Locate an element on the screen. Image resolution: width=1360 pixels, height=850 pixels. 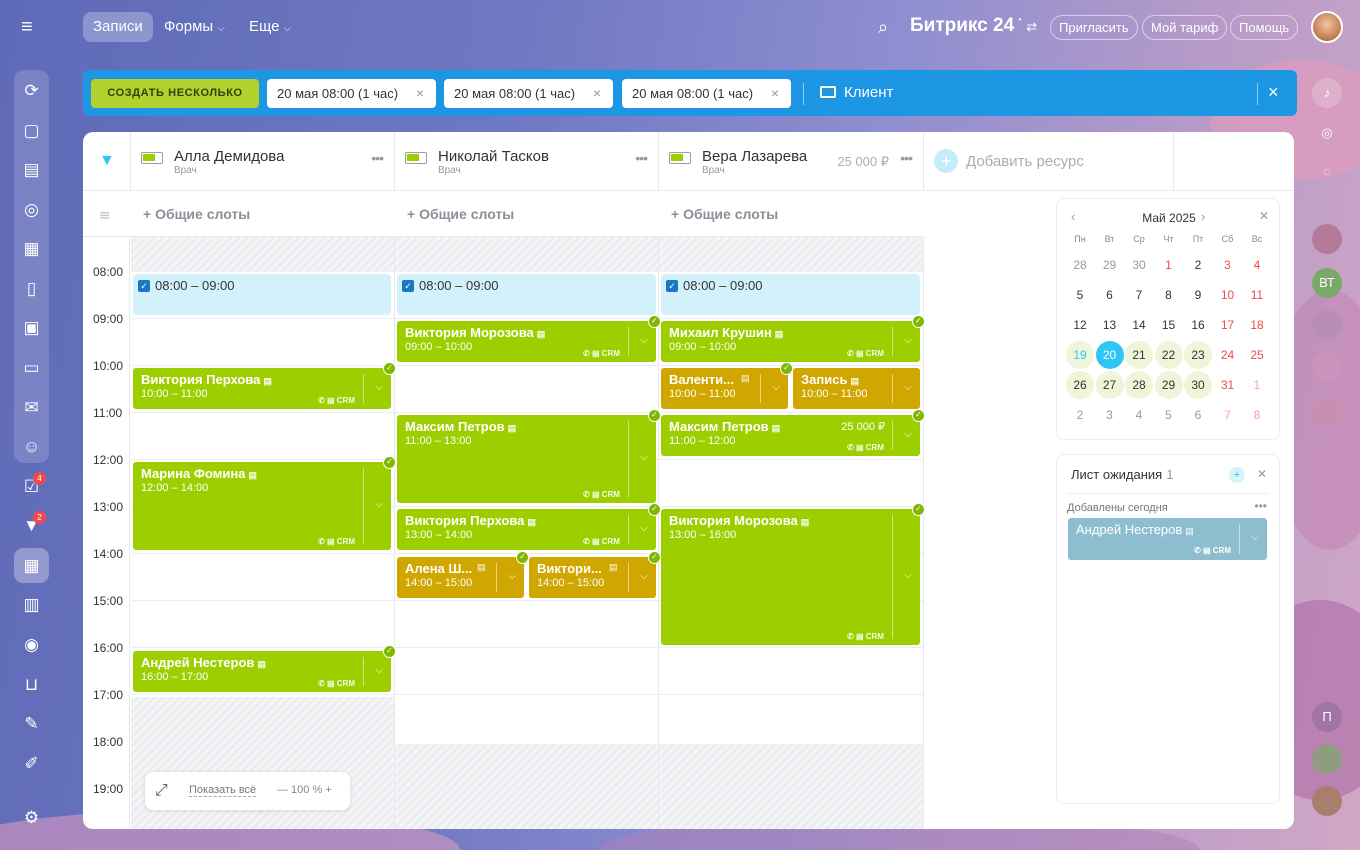
user-avatar is located at coordinates (1327, 27).